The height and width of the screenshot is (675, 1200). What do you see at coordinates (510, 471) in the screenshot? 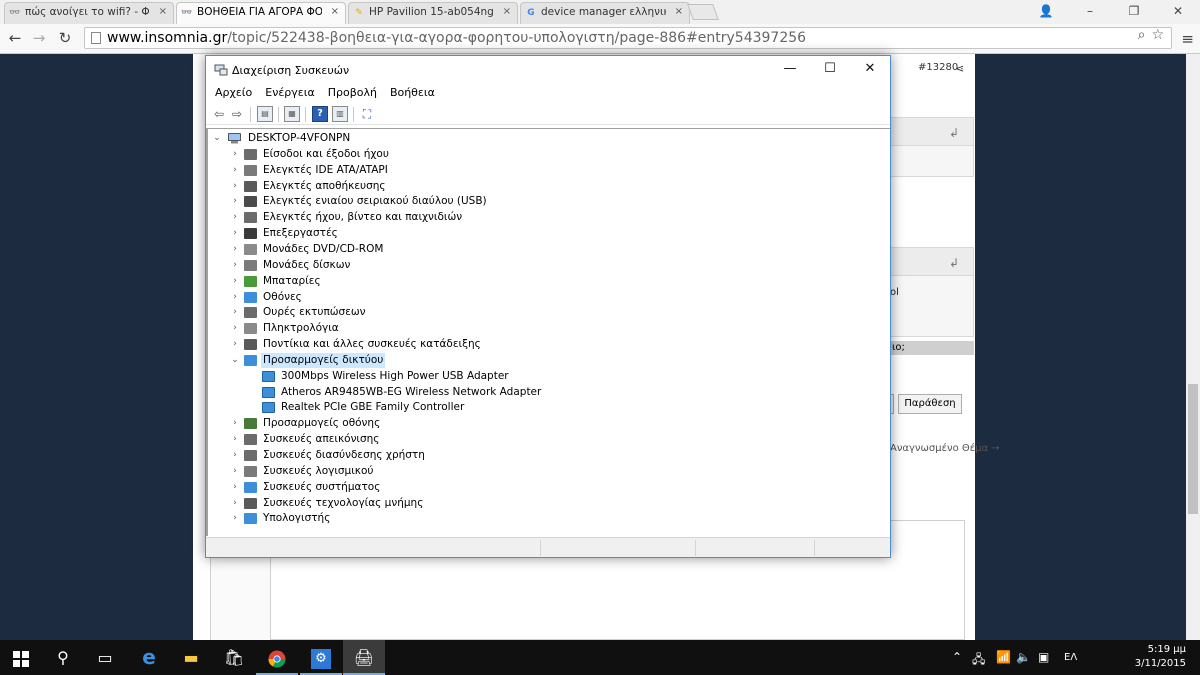
I see `tree-category-17: › Συσκευές λογισμικού` at bounding box center [510, 471].